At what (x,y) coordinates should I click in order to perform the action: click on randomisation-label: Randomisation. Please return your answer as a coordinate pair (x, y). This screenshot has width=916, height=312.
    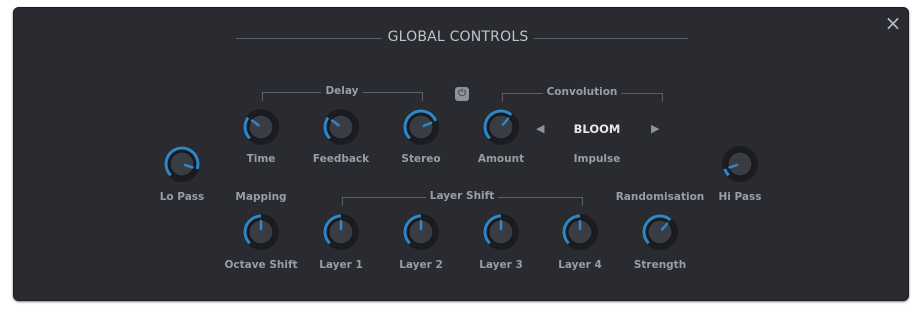
    Looking at the image, I should click on (660, 197).